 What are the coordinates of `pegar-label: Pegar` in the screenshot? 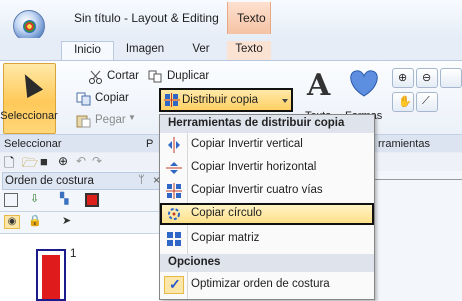 It's located at (110, 120).